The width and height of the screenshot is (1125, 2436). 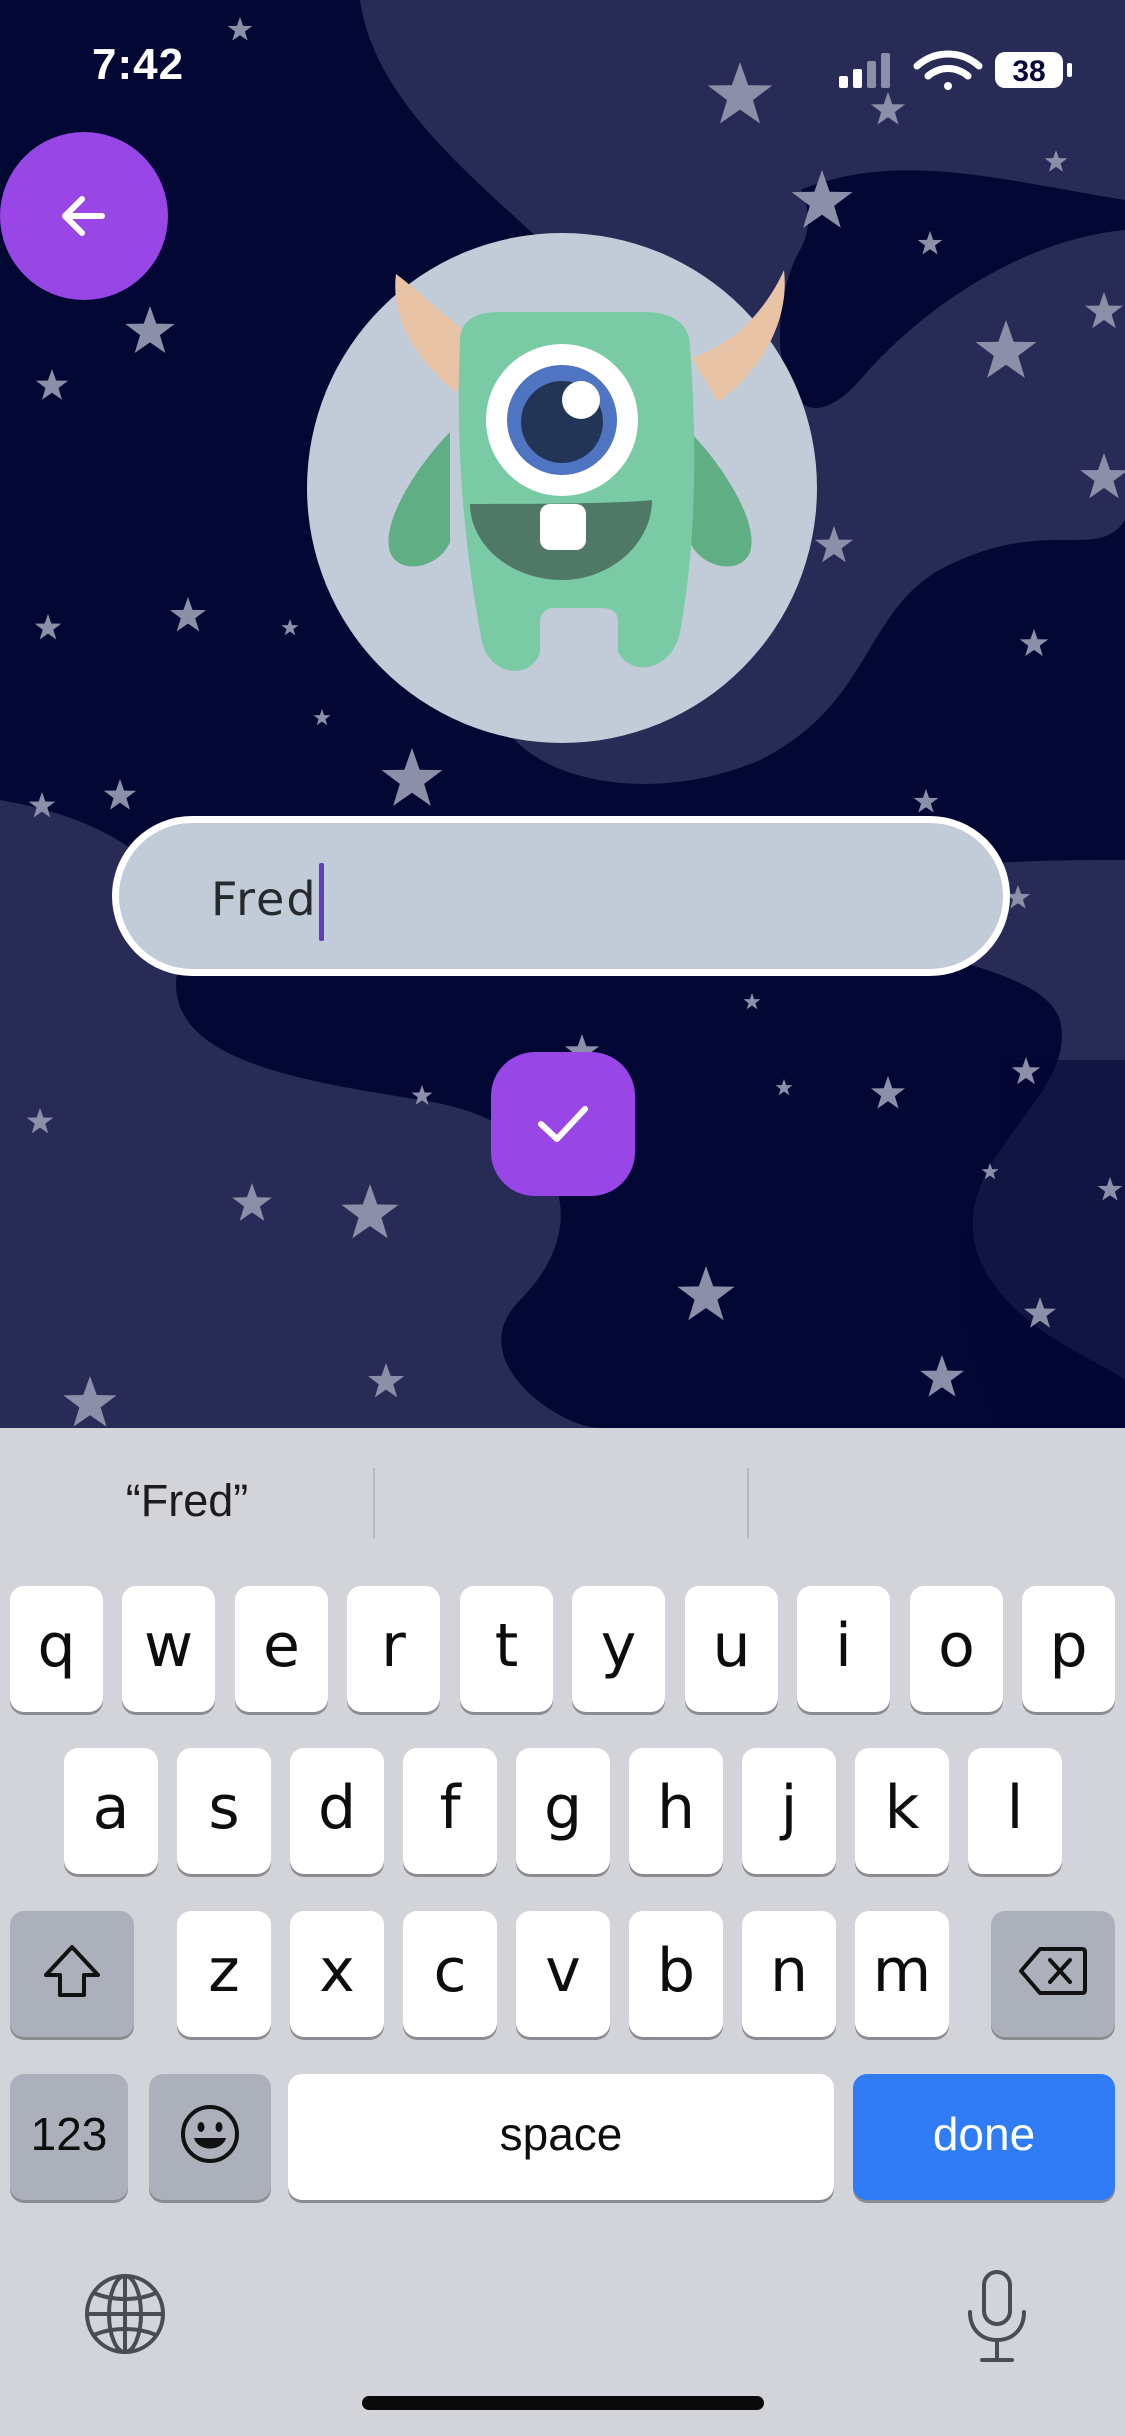 I want to click on key-j: j, so click(x=789, y=1811).